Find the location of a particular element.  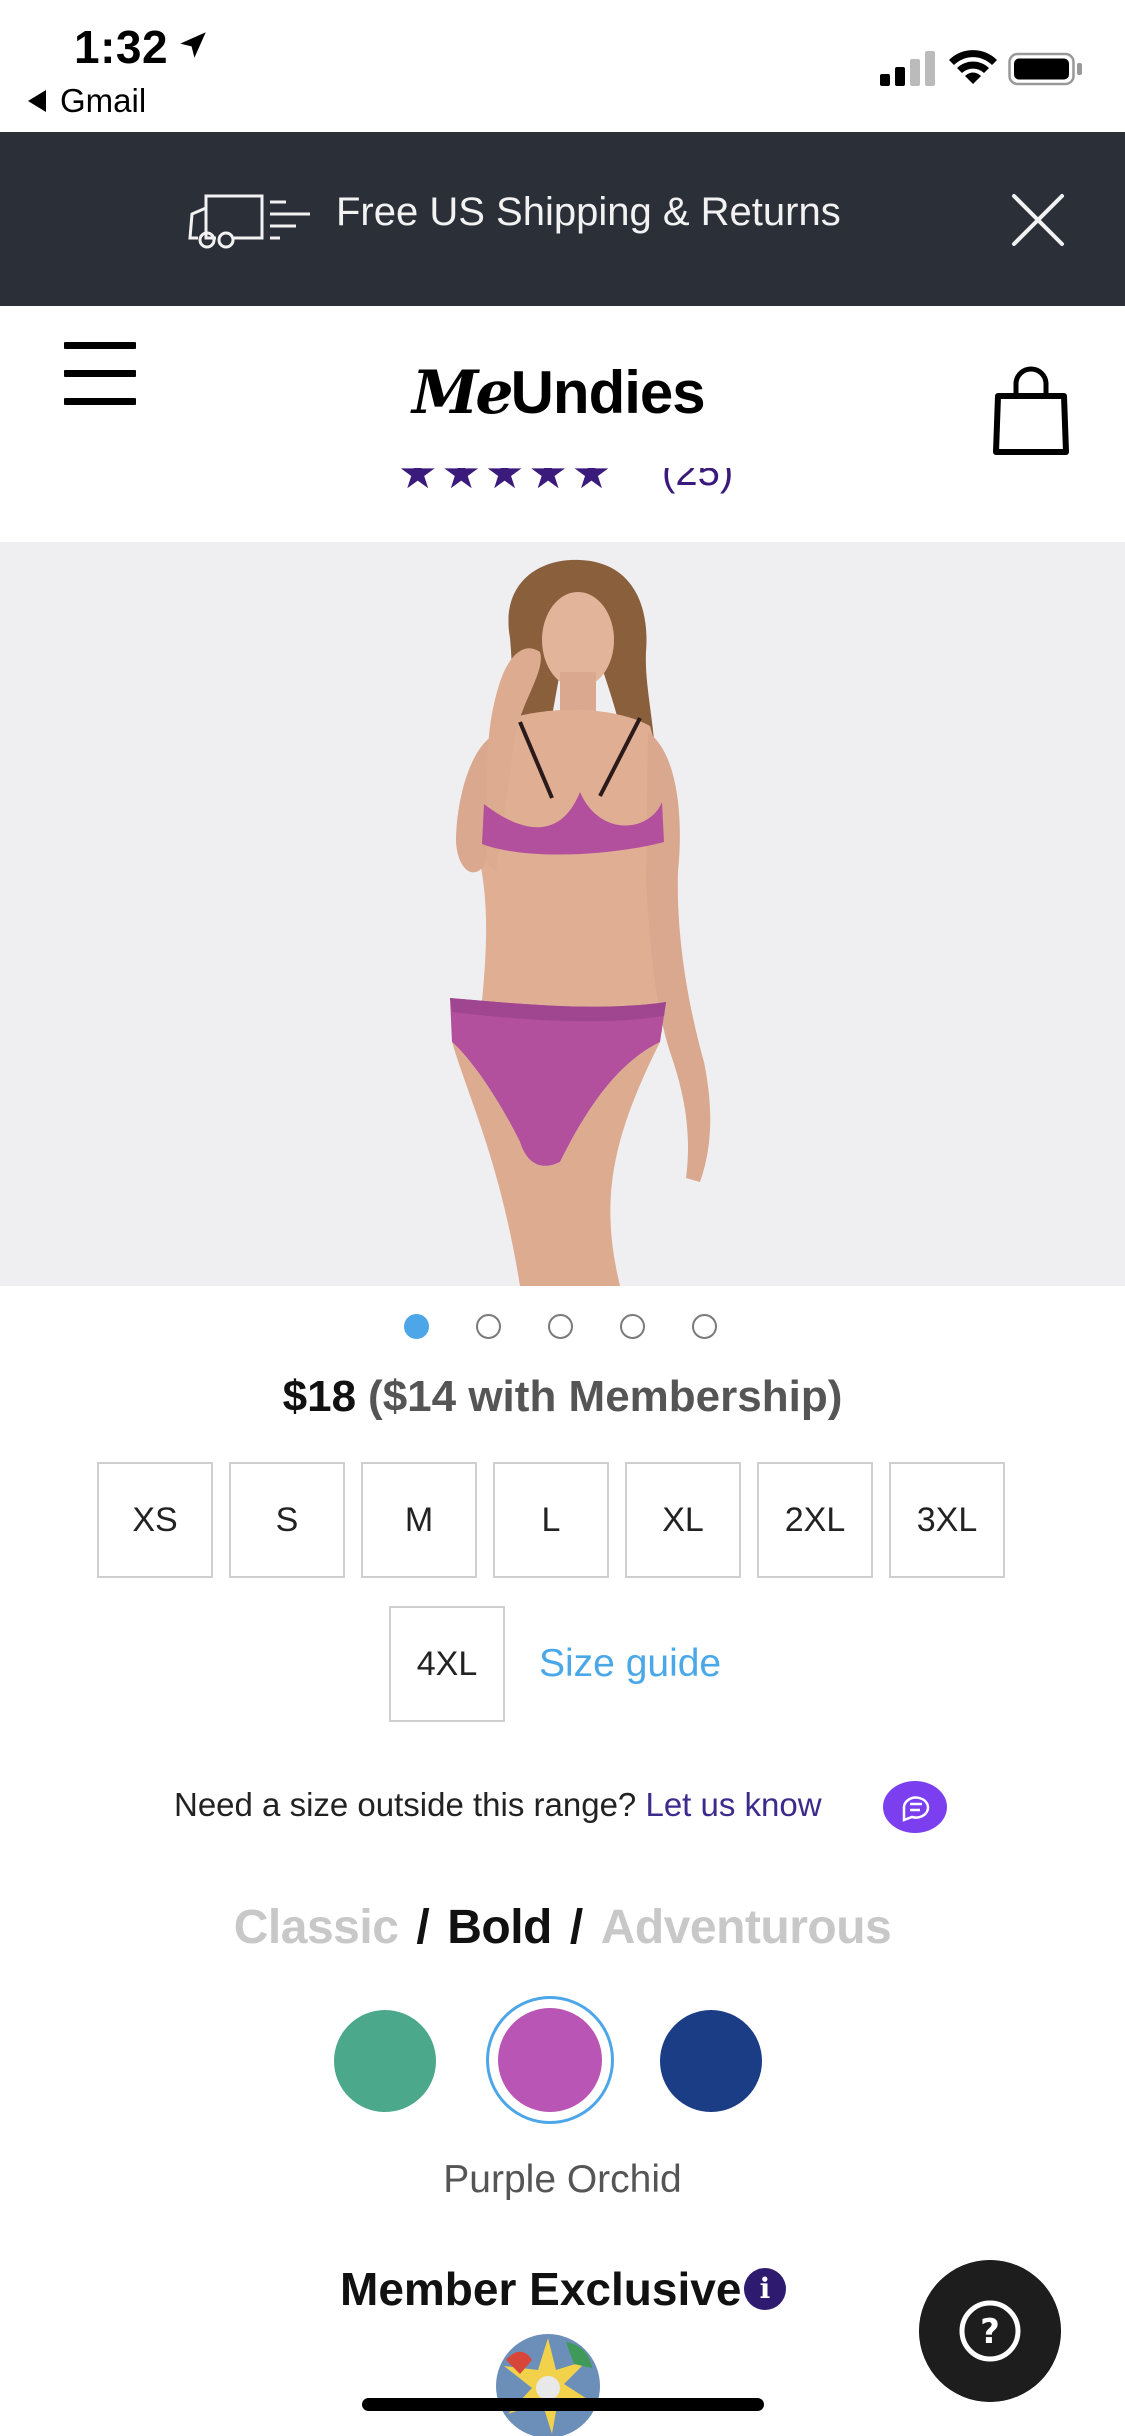

price-line: $18 ($14 with Membership) is located at coordinates (562, 1397).